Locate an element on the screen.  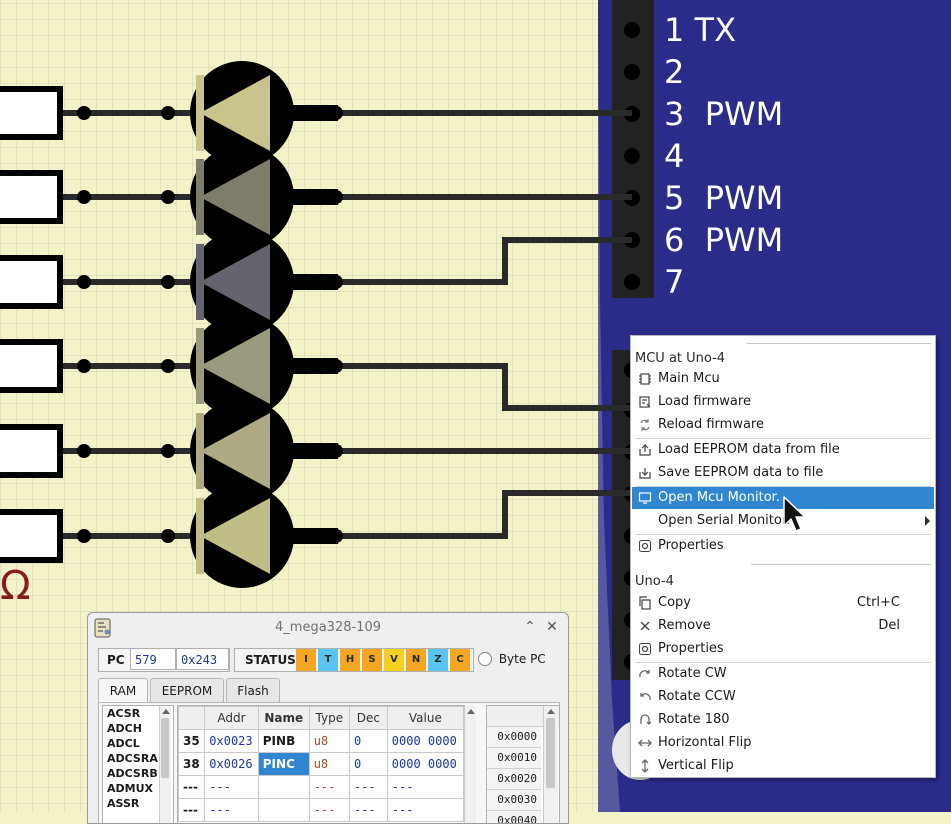
menu-item-component-properties-label: Properties is located at coordinates (691, 648).